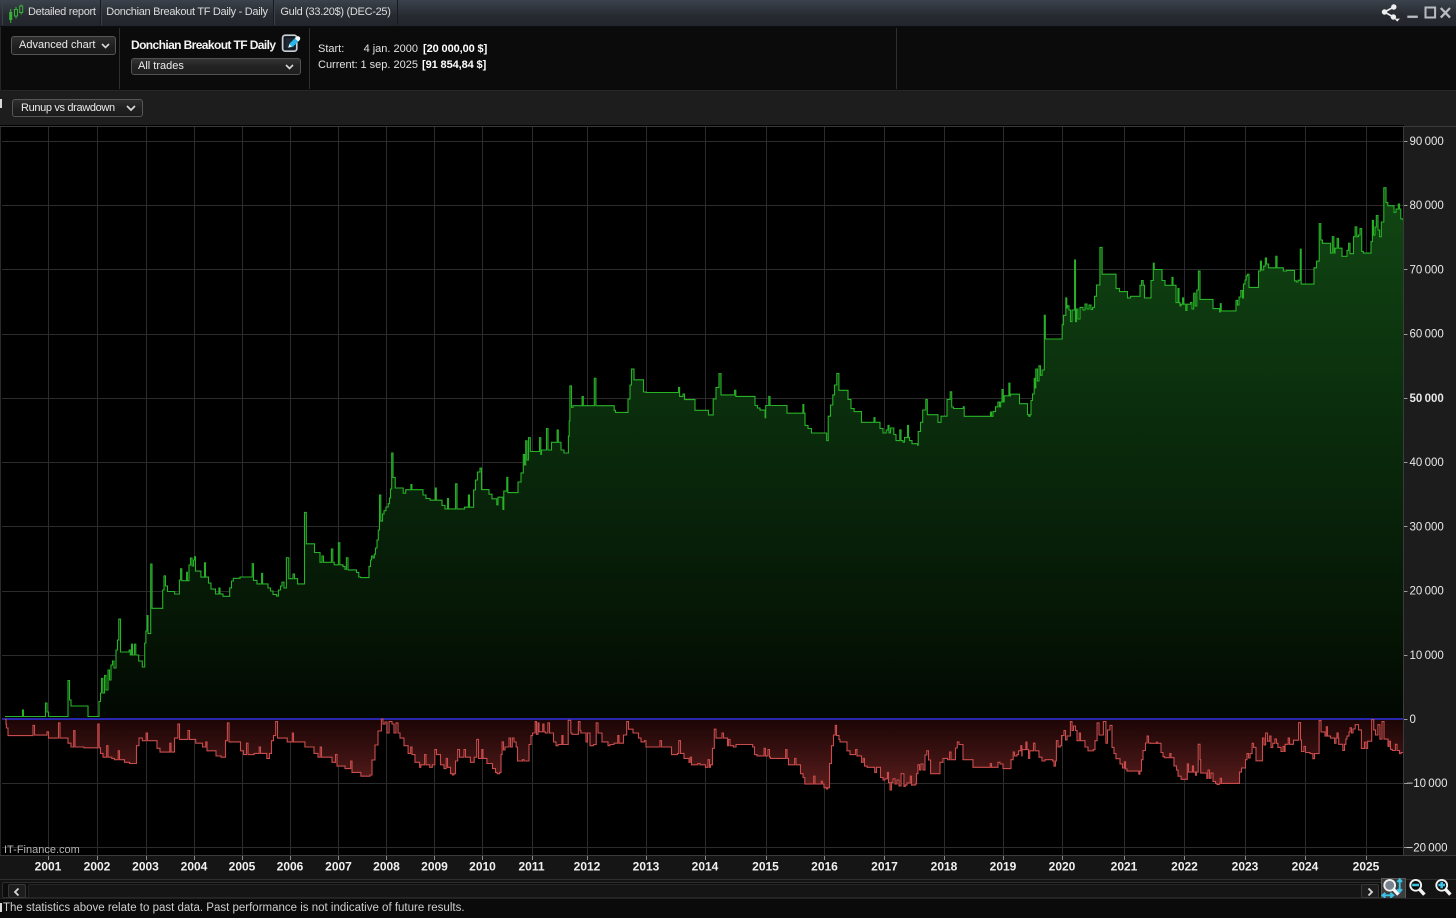 This screenshot has height=918, width=1456. Describe the element at coordinates (824, 867) in the screenshot. I see `svg-text: 2016` at that location.